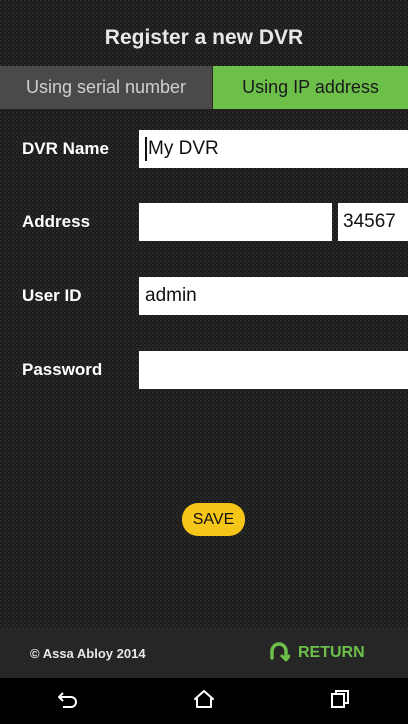 This screenshot has width=408, height=724. I want to click on port-field: 34567, so click(373, 222).